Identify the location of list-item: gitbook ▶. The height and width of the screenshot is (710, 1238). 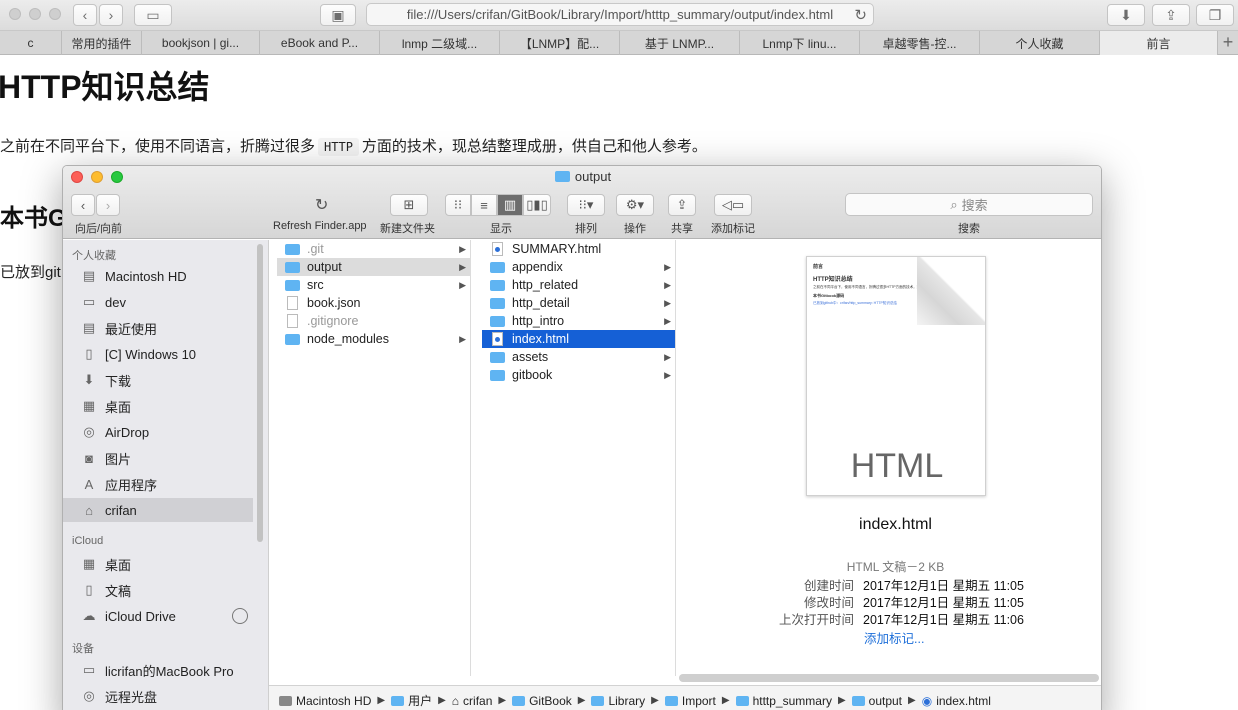
(578, 375).